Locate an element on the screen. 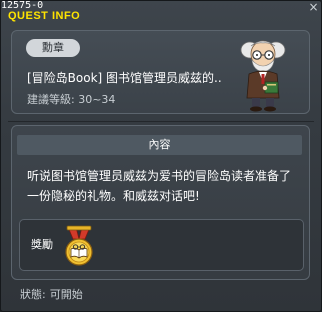 The width and height of the screenshot is (322, 312). medal-icon is located at coordinates (79, 246).